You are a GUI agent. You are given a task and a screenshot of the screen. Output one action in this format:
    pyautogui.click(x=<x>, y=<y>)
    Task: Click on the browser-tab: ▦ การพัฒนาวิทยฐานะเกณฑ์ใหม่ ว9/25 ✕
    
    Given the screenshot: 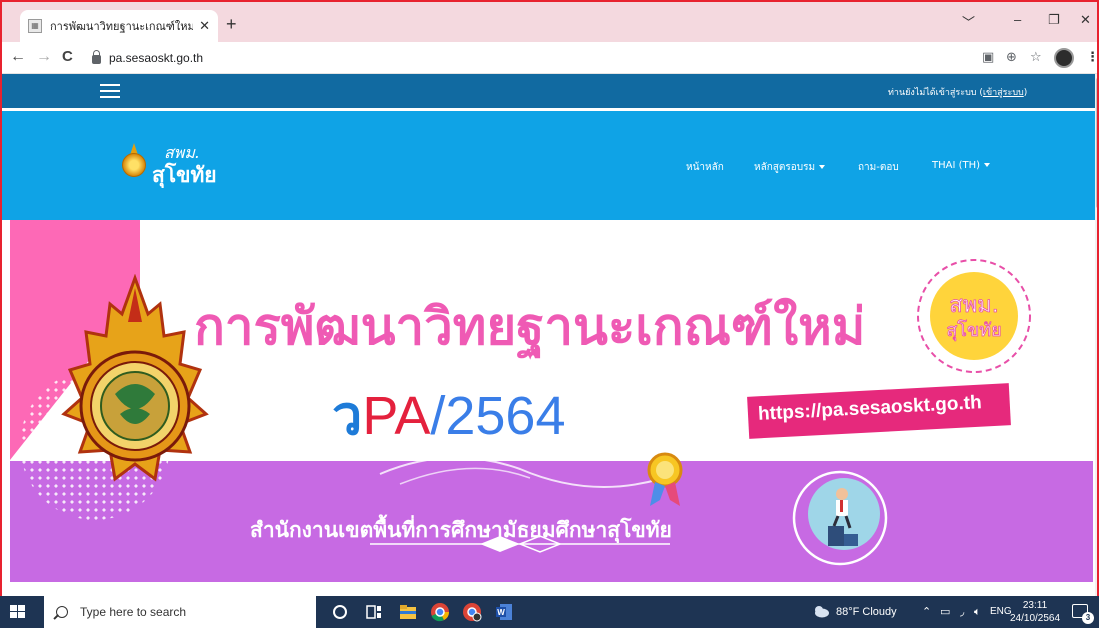 What is the action you would take?
    pyautogui.click(x=119, y=26)
    